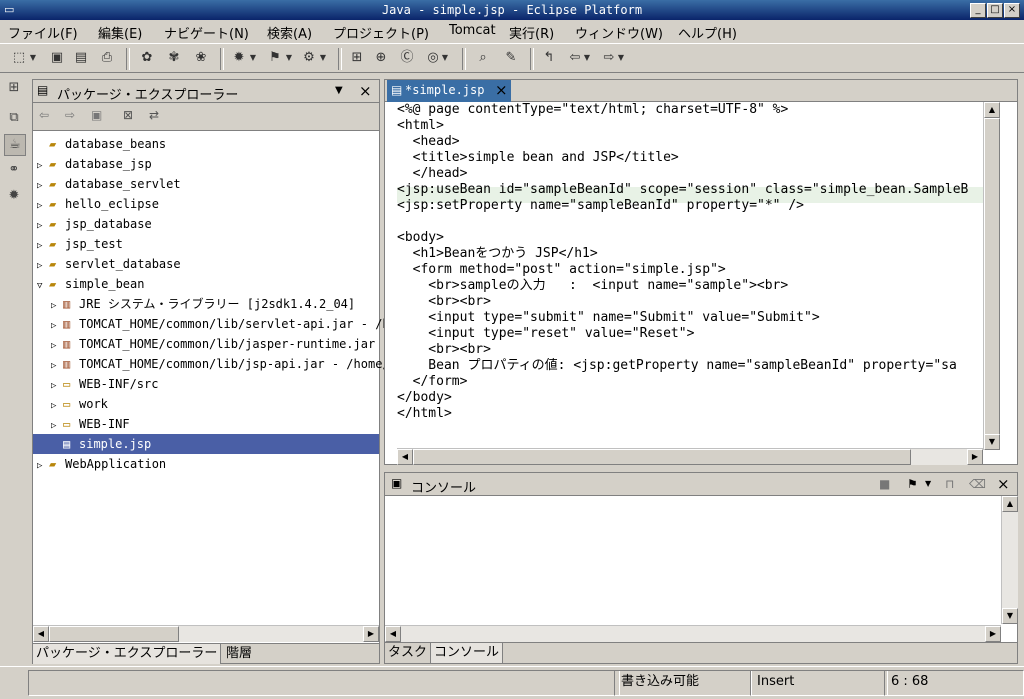  Describe the element at coordinates (339, 90) in the screenshot. I see `view-menu-icon: ▼` at that location.